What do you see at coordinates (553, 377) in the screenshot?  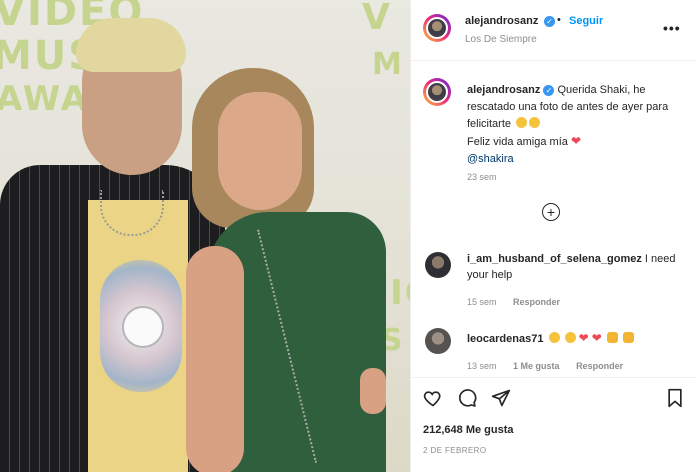 I see `actions-divider` at bounding box center [553, 377].